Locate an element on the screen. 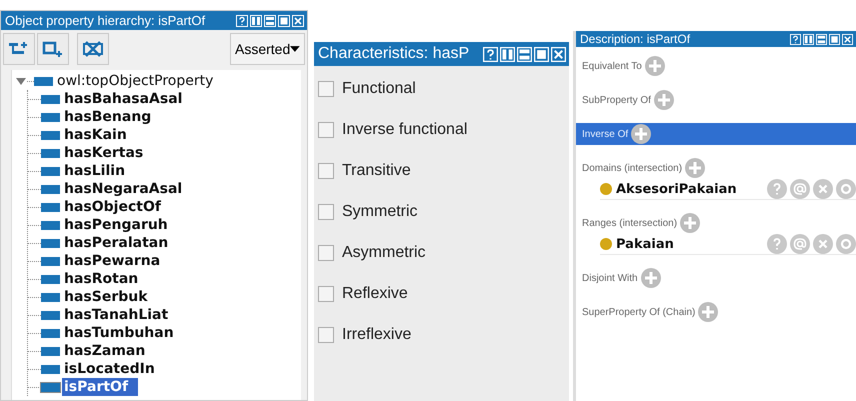  tree-item: hasZaman is located at coordinates (105, 351).